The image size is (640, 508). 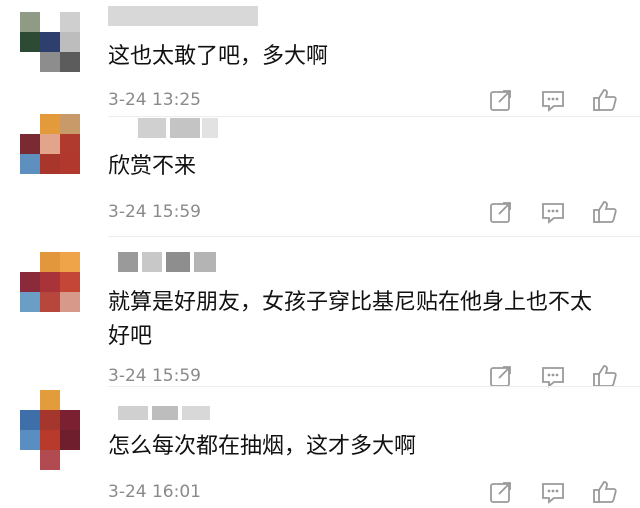 What do you see at coordinates (152, 166) in the screenshot?
I see `comment-text: 欣赏不来` at bounding box center [152, 166].